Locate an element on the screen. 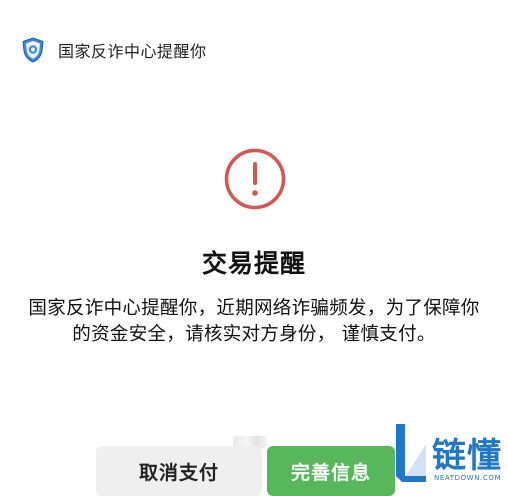 Image resolution: width=508 pixels, height=496 pixels. watermark-url: NEATDOWN.COM is located at coordinates (468, 478).